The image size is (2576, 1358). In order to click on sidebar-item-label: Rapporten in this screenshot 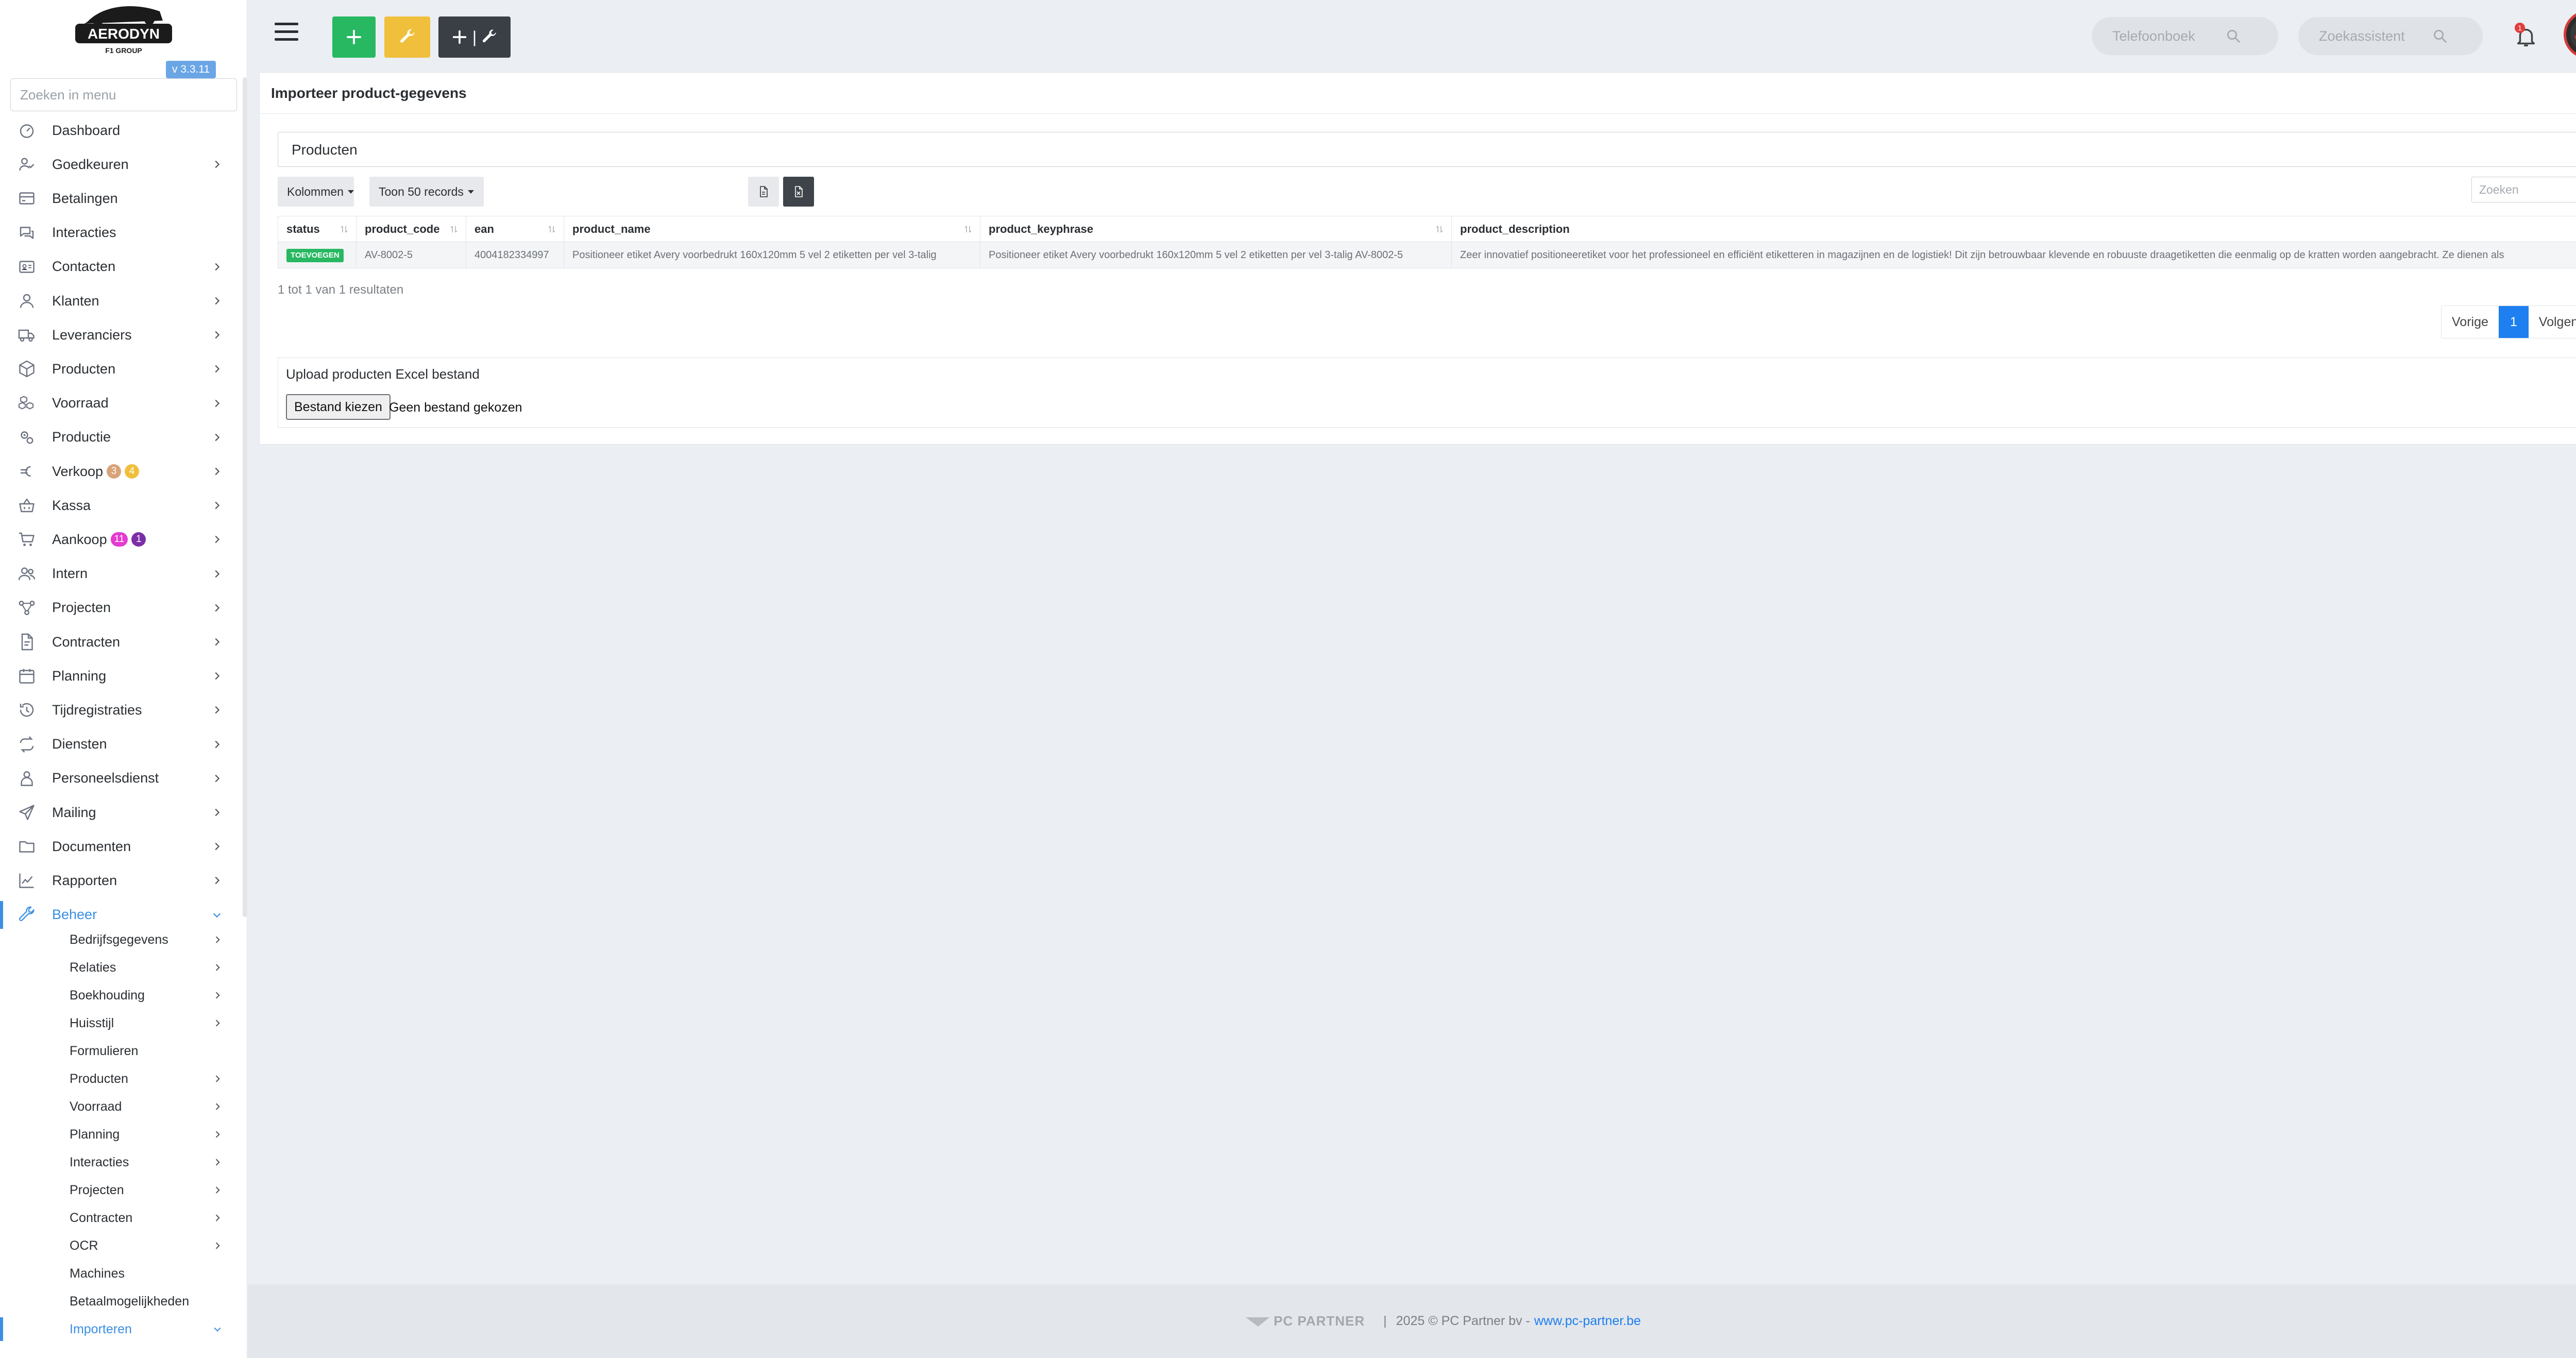, I will do `click(84, 880)`.